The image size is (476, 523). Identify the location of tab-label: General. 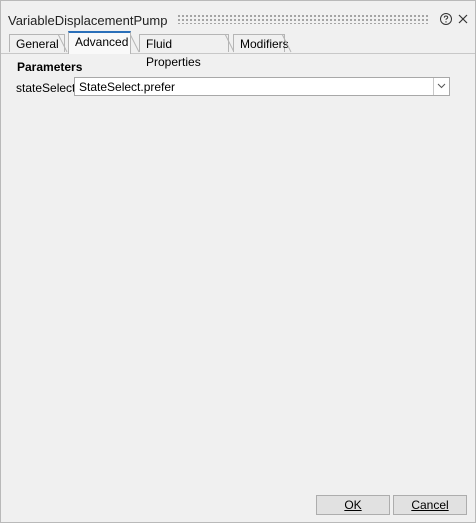
(37, 44).